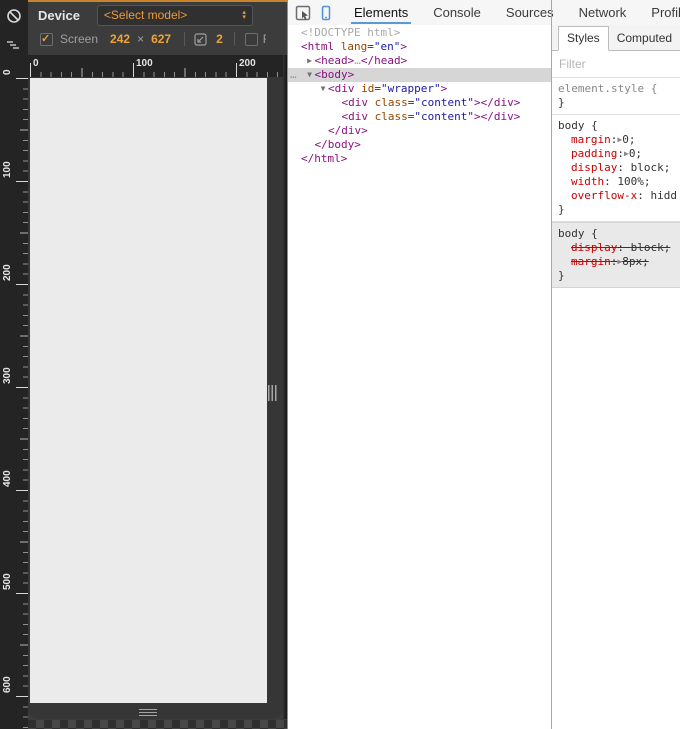 The width and height of the screenshot is (680, 729). I want to click on styles-filter-row, so click(616, 64).